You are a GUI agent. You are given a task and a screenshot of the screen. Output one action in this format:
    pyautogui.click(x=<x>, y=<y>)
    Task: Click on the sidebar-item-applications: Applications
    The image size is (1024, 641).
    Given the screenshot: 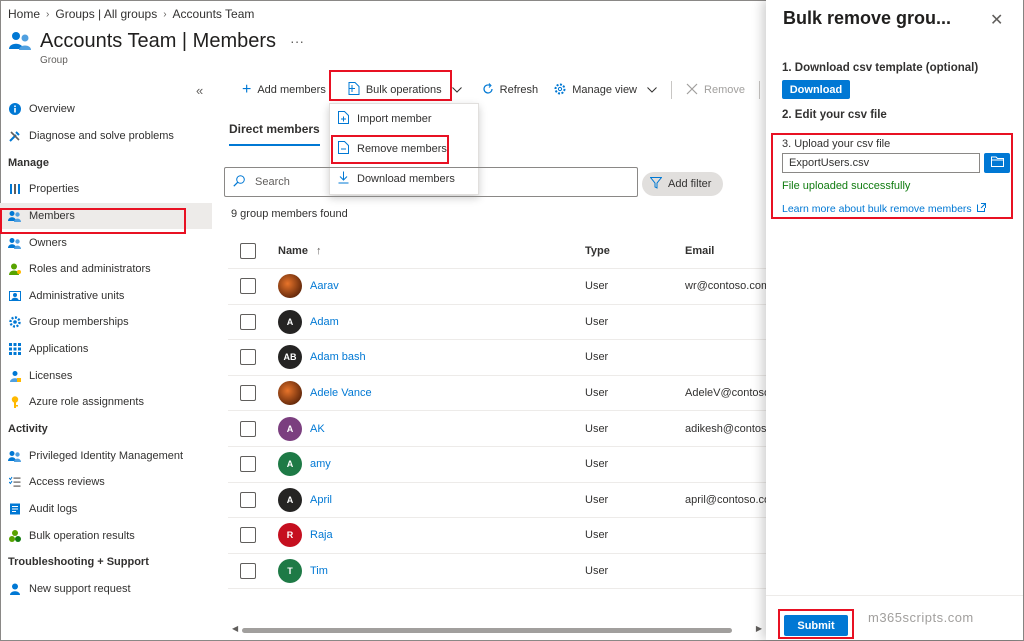 What is the action you would take?
    pyautogui.click(x=106, y=349)
    